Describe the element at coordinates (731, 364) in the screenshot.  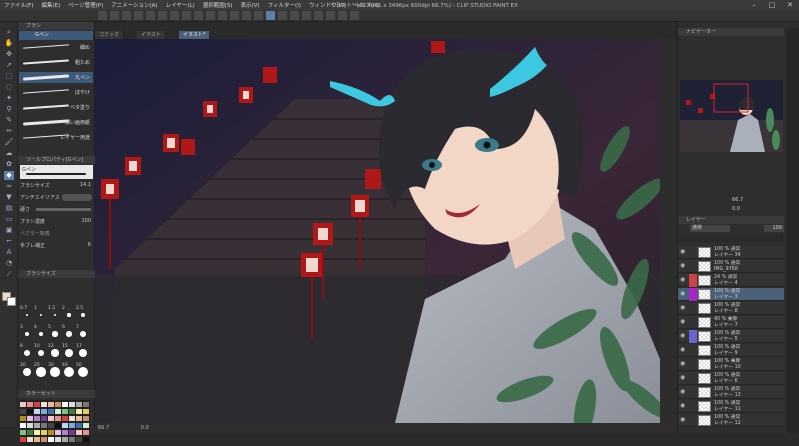
I see `layer-row: ◉ 100 % 乗算 レイヤー 10` at that location.